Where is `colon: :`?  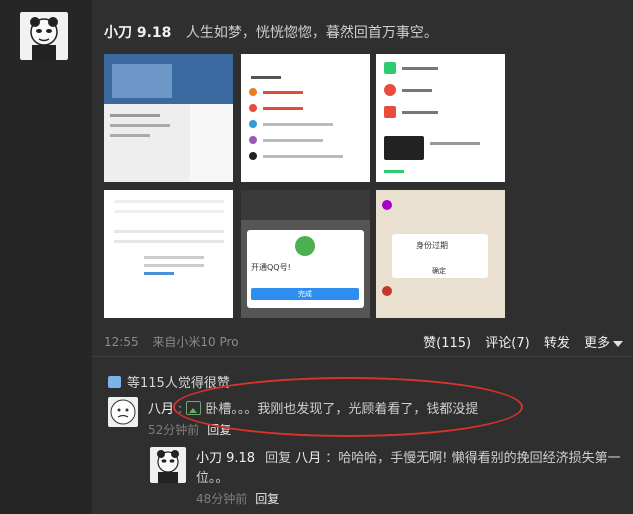 colon: : is located at coordinates (180, 409).